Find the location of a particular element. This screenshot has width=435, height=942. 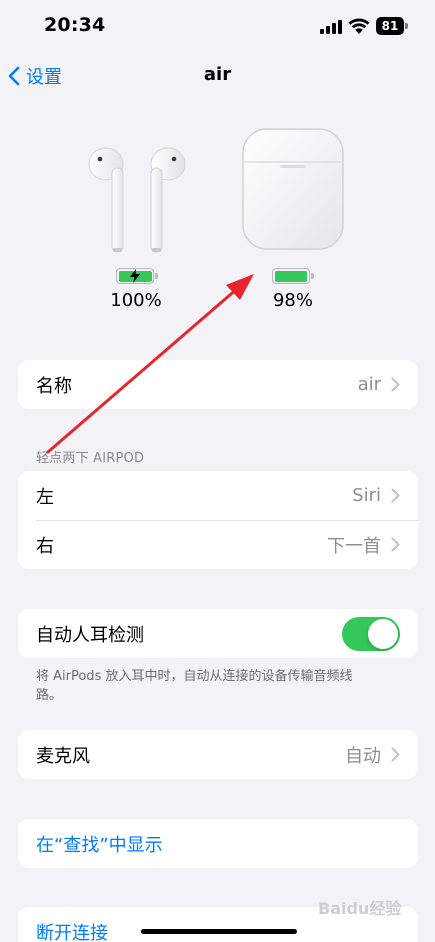

microphone-row: 麦克风 自动 is located at coordinates (218, 754).